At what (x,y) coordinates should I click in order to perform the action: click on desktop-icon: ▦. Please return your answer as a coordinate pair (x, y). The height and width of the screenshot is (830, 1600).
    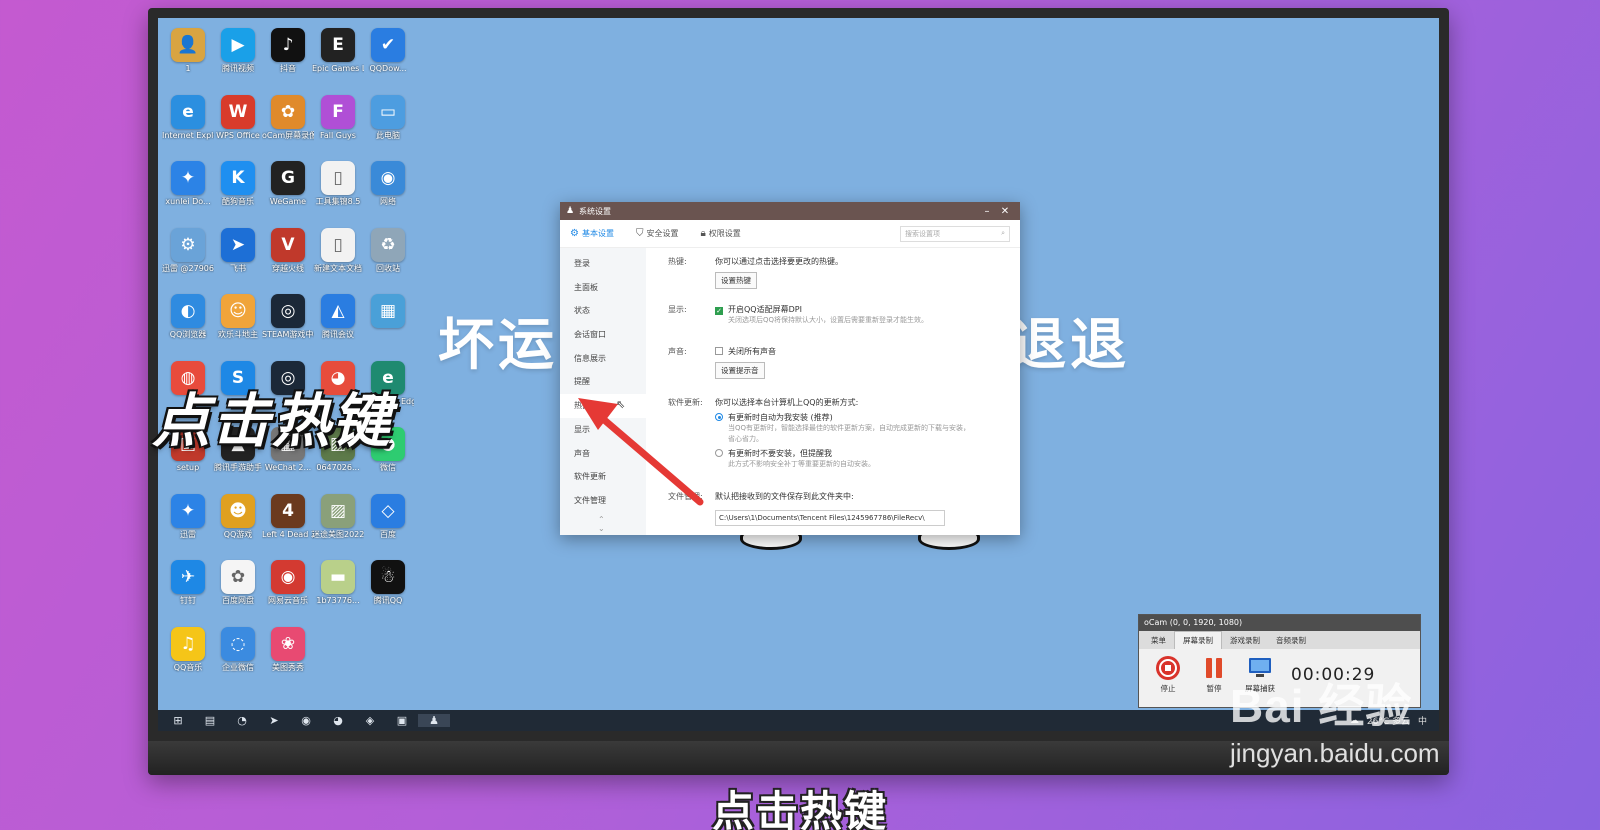
    Looking at the image, I should click on (388, 322).